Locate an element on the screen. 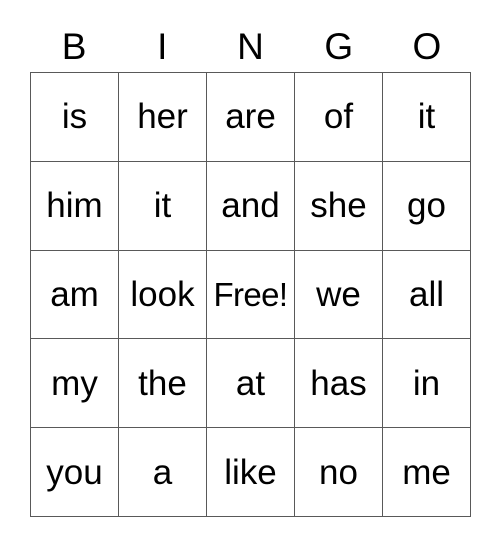 The image size is (500, 544). bingo-cell: at is located at coordinates (251, 384).